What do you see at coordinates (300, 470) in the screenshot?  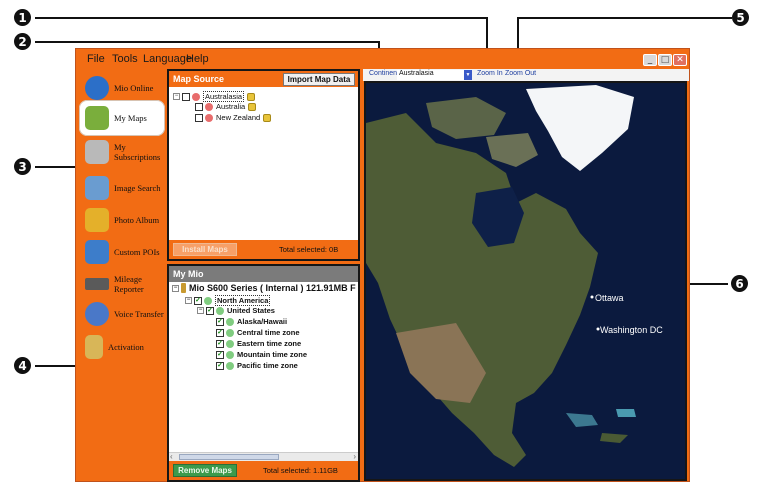 I see `total-selected-label: Total selected: 1.11GB` at bounding box center [300, 470].